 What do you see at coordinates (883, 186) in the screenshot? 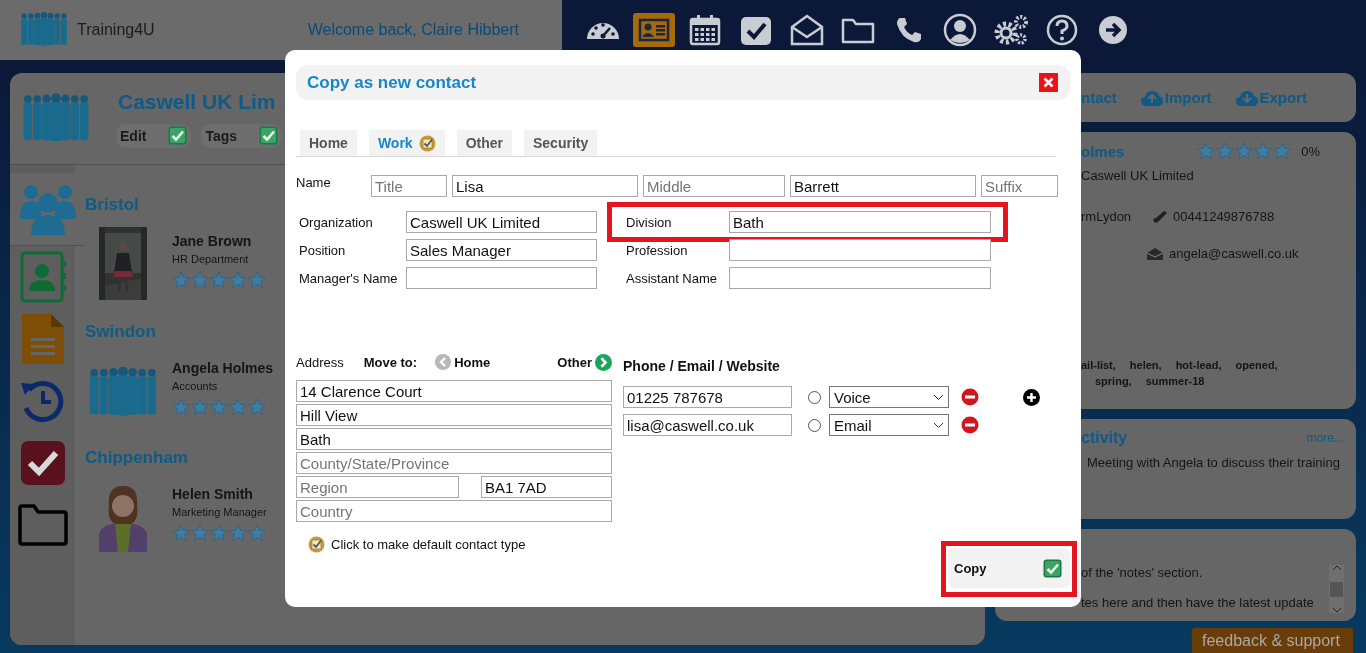
I see `text-field: Barrett` at bounding box center [883, 186].